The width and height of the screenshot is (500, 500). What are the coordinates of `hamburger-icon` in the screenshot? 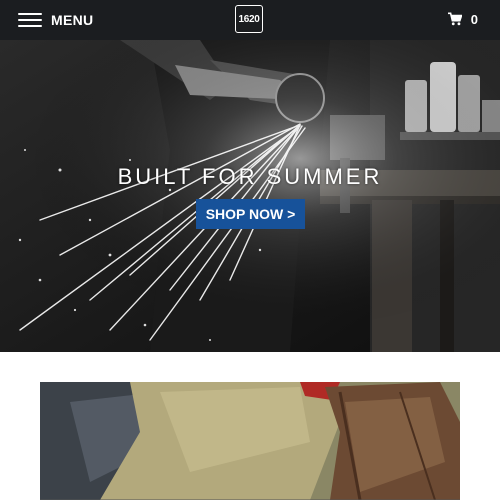 It's located at (30, 20).